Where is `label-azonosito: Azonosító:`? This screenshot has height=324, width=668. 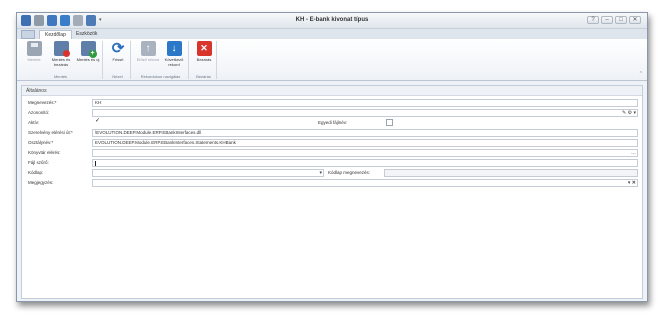
label-azonosito: Azonosító: is located at coordinates (39, 112).